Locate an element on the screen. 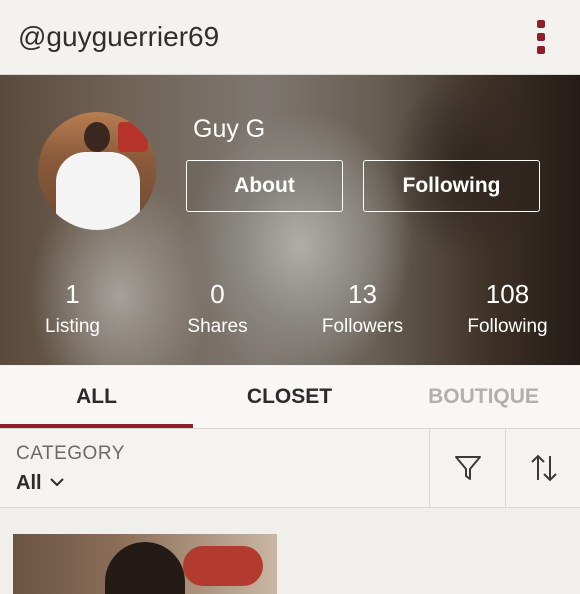 The height and width of the screenshot is (594, 580). stat-label: Following is located at coordinates (507, 326).